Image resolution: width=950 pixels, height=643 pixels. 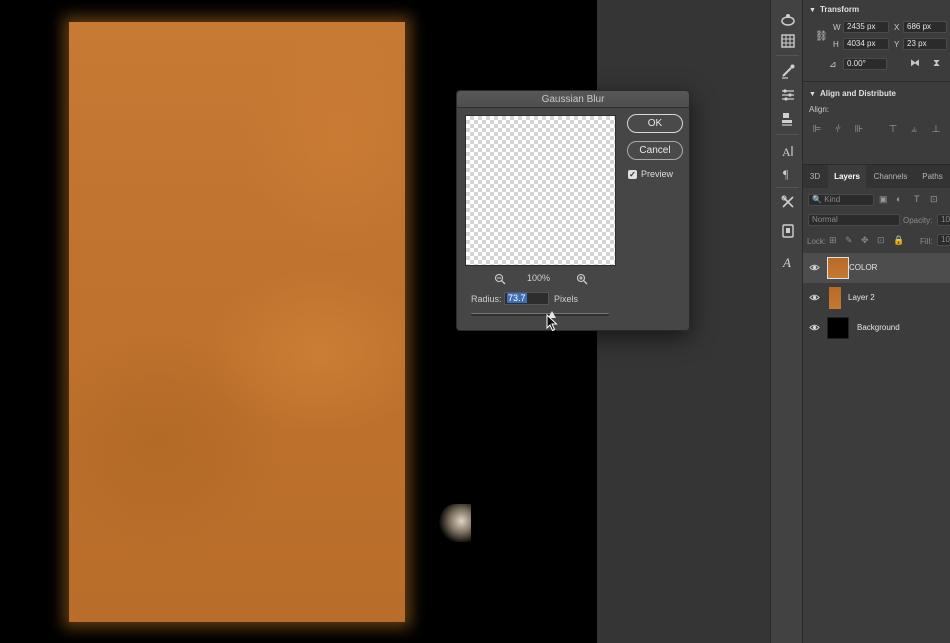 I want to click on paragraph-icon: ¶, so click(x=788, y=173).